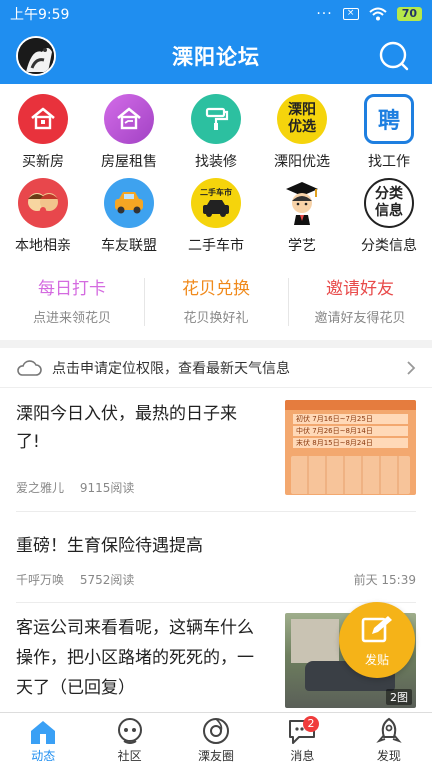  What do you see at coordinates (350, 443) in the screenshot?
I see `thumb-date-row: 末伏 8月15日~8月24日` at bounding box center [350, 443].